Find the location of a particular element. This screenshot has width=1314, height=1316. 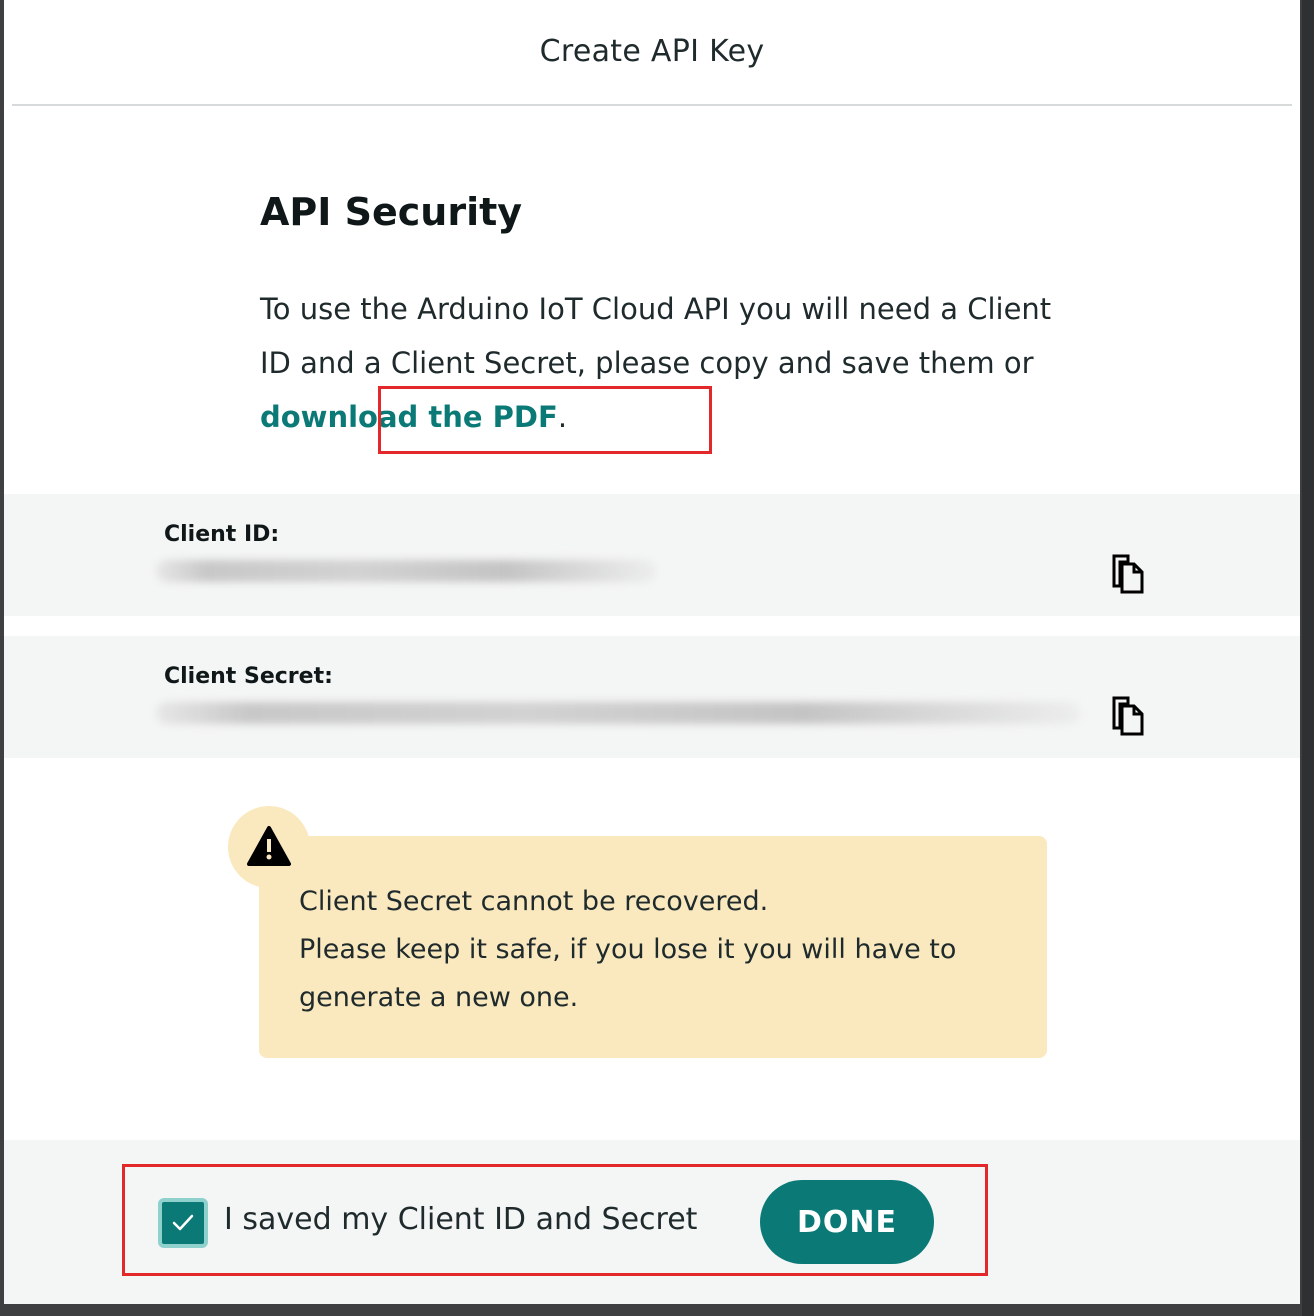

saved-credentials-checkbox is located at coordinates (183, 1223).